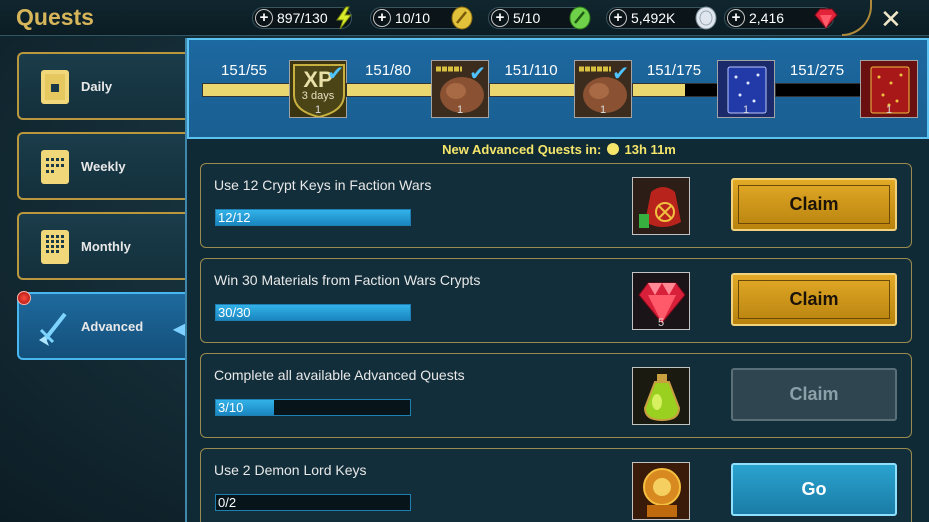  What do you see at coordinates (413, 18) in the screenshot?
I see `gold-key-value: 10/10` at bounding box center [413, 18].